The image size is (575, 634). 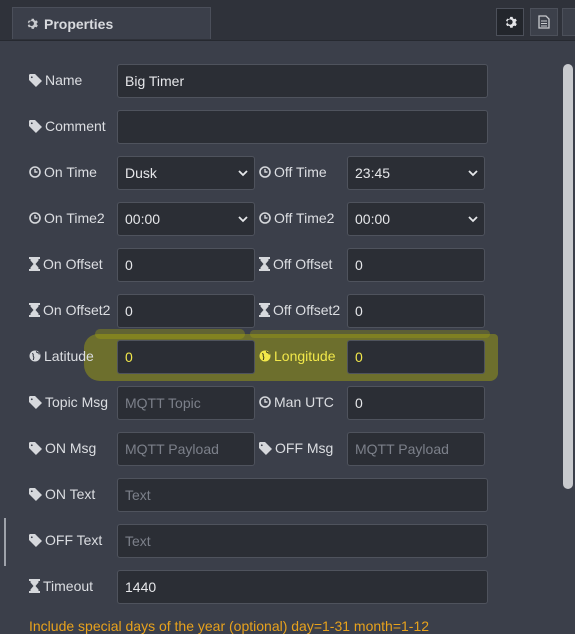 I want to click on on-offset2-input: 0, so click(x=186, y=311).